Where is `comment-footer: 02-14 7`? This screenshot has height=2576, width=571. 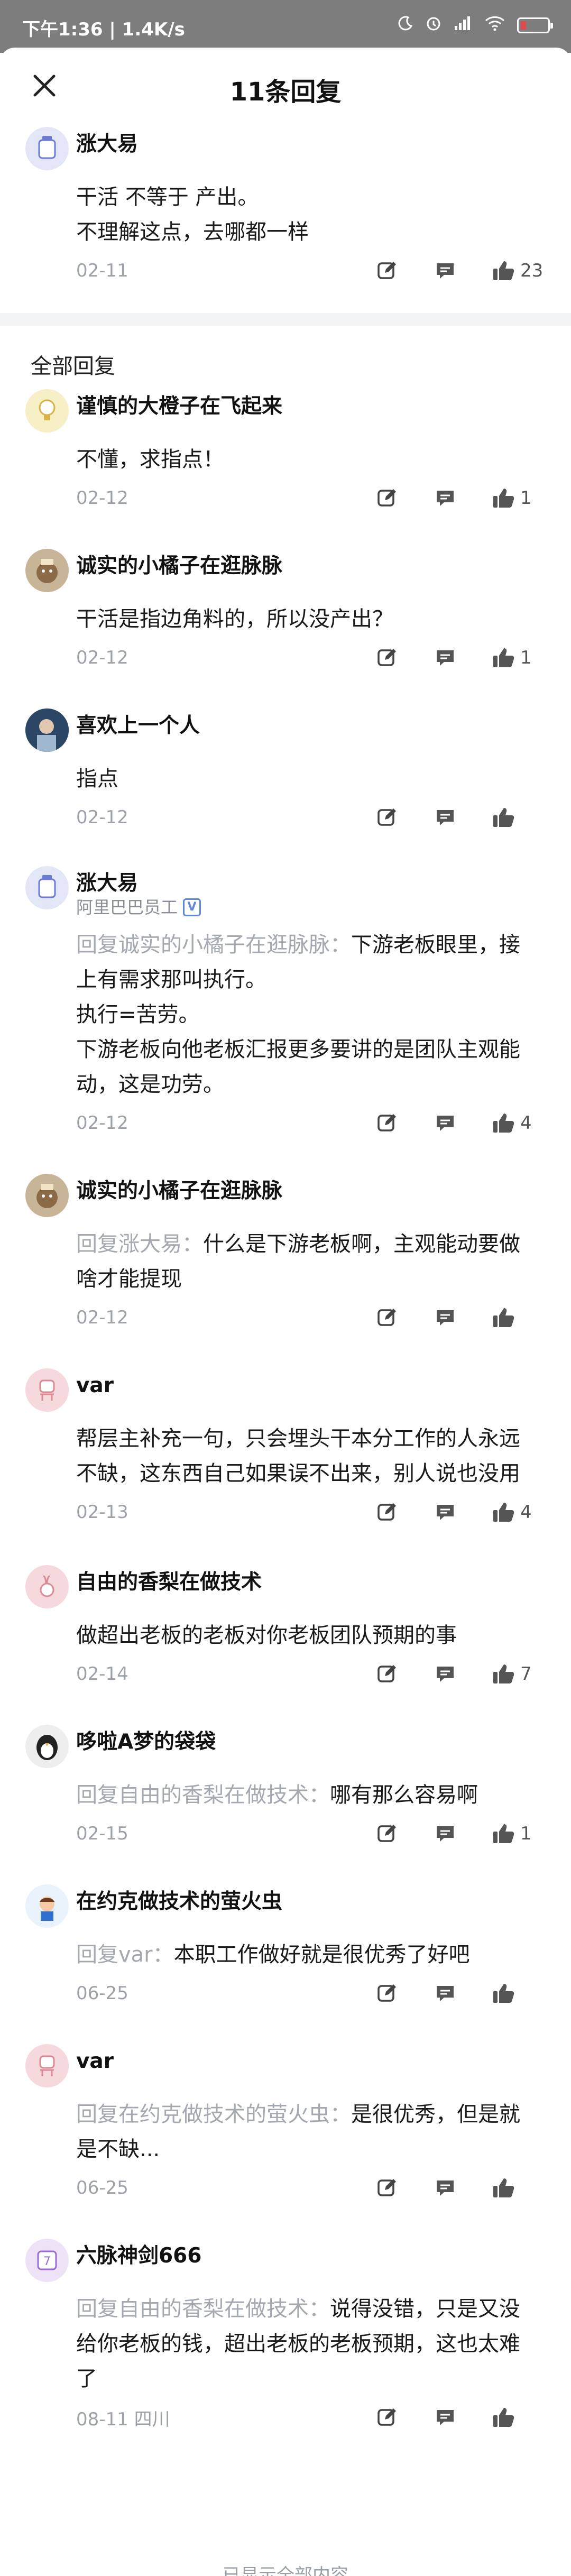
comment-footer: 02-14 7 is located at coordinates (313, 1674).